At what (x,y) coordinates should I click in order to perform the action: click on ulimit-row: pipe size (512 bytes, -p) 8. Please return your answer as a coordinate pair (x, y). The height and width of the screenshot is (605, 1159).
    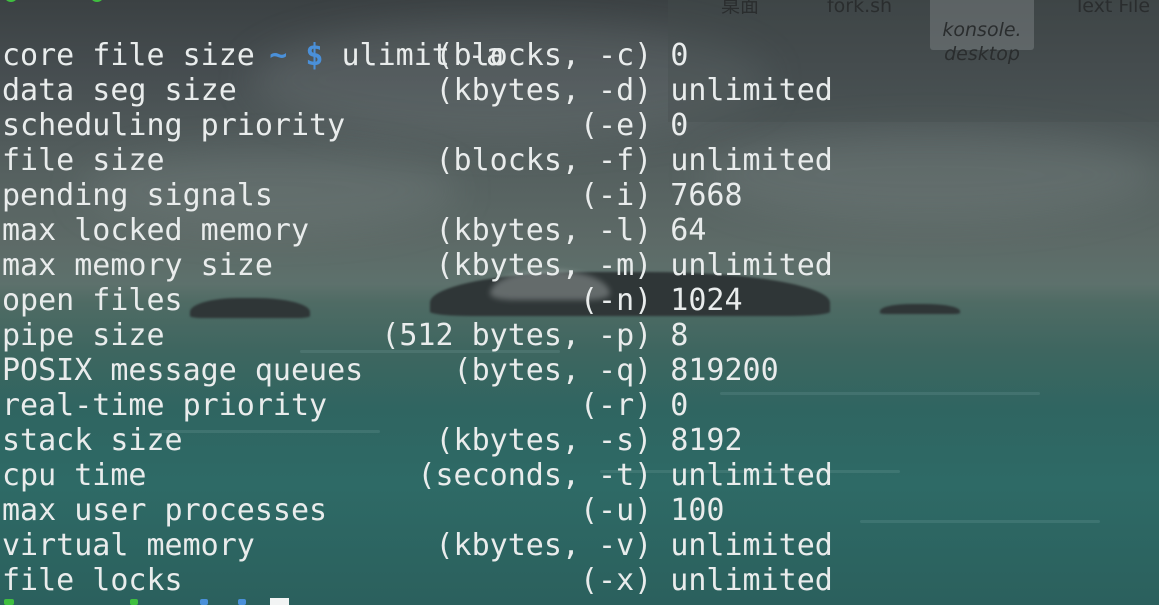
    Looking at the image, I should click on (345, 335).